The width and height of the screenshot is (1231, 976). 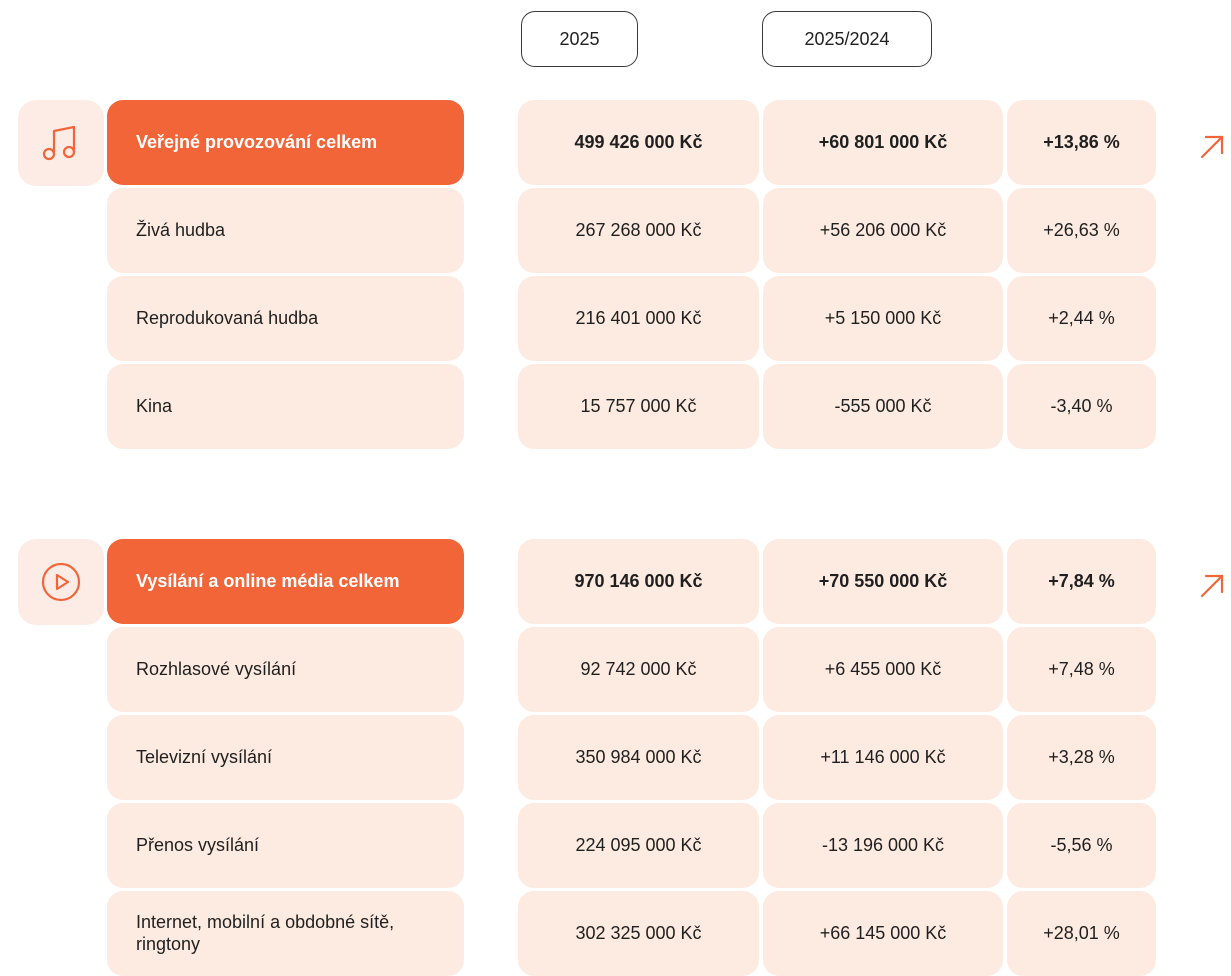 What do you see at coordinates (285, 406) in the screenshot?
I see `row-label: Kina` at bounding box center [285, 406].